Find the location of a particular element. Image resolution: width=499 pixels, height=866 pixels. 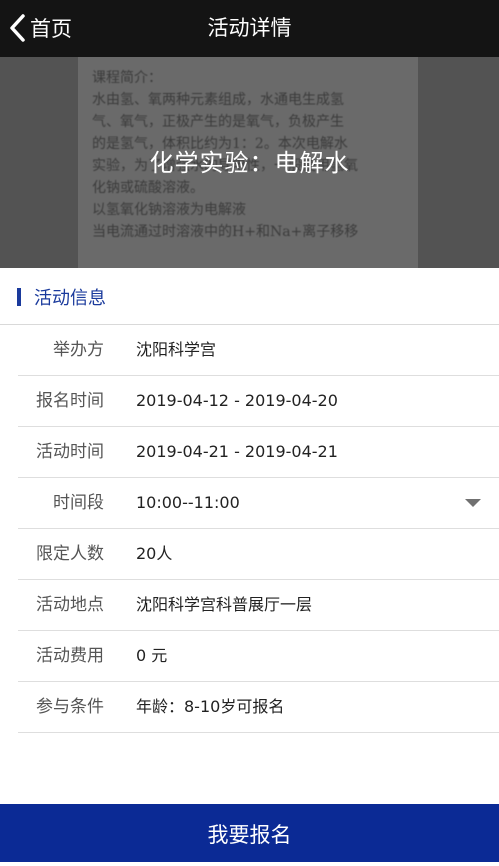

caret-down-icon is located at coordinates (473, 503).